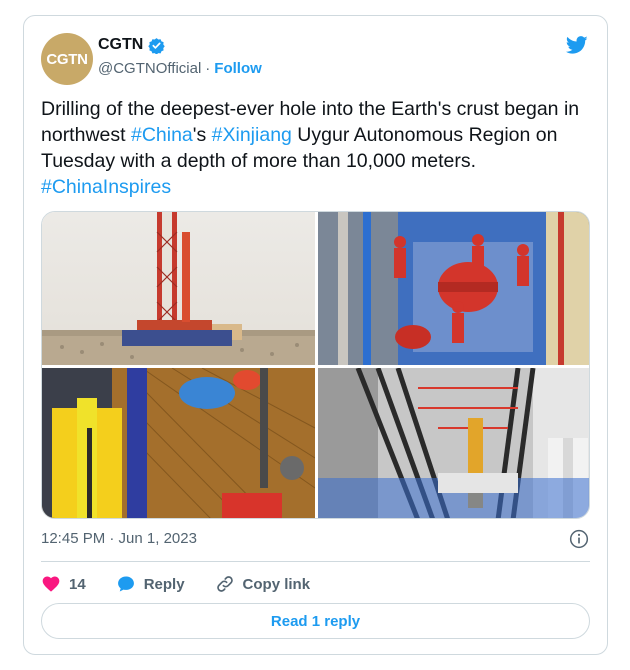  What do you see at coordinates (63, 584) in the screenshot?
I see `like-button: 14` at bounding box center [63, 584].